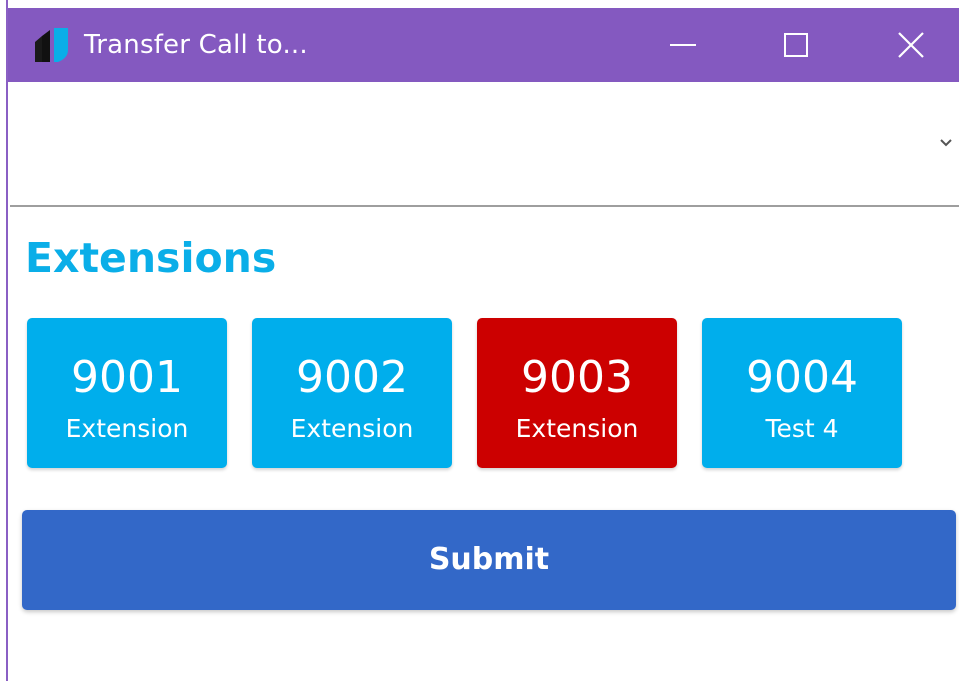 This screenshot has height=681, width=959. I want to click on extensions-heading: Extensions, so click(151, 258).